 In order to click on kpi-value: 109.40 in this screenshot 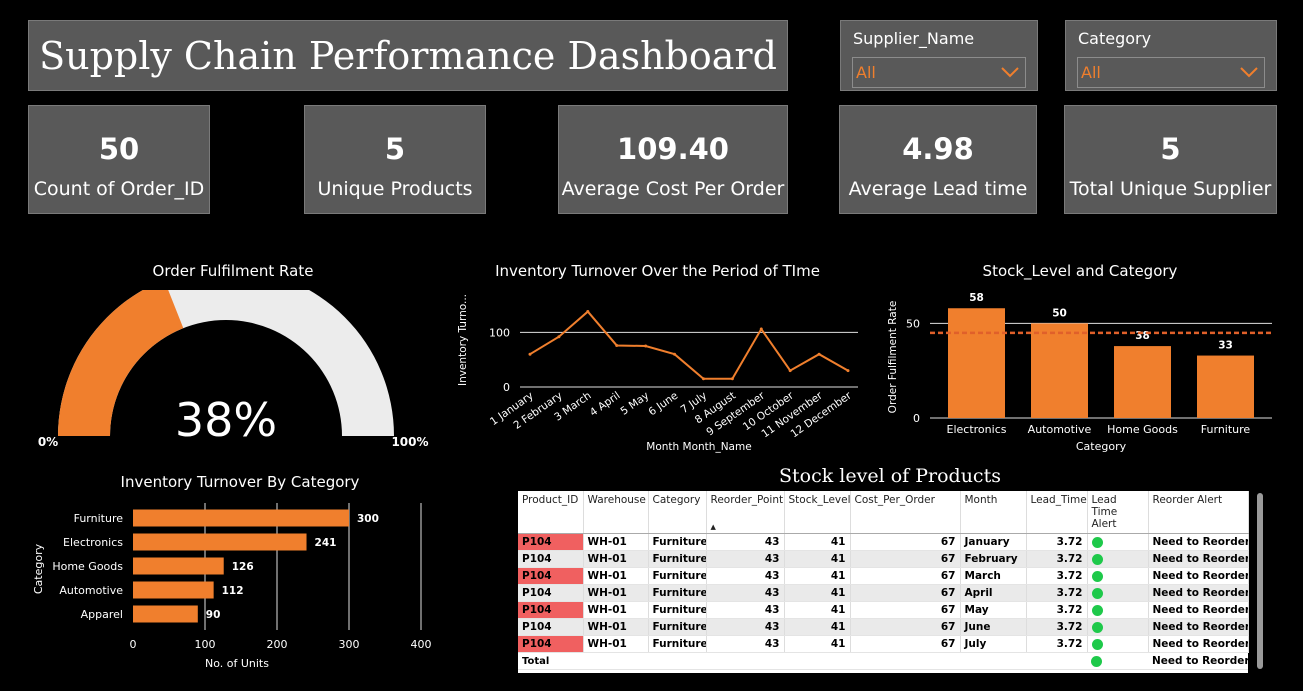, I will do `click(673, 149)`.